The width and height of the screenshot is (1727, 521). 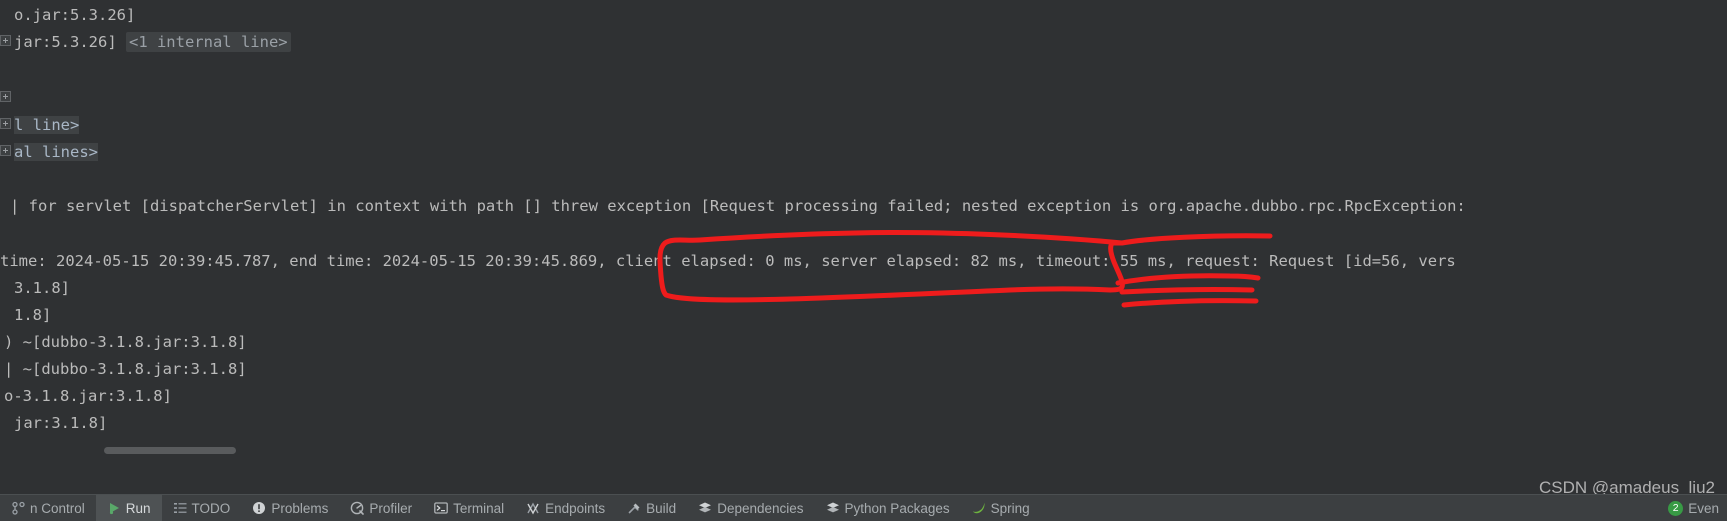 I want to click on collapsed-fold-placeholder: <1 internal line>, so click(x=208, y=42).